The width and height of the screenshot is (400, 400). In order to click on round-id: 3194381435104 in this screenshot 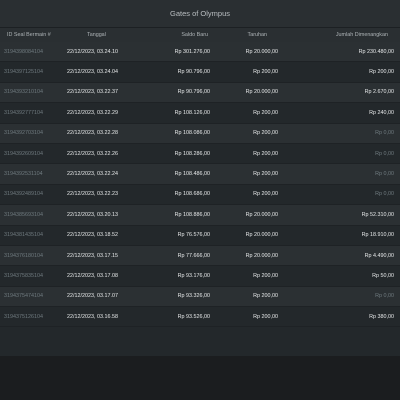, I will do `click(23, 235)`.